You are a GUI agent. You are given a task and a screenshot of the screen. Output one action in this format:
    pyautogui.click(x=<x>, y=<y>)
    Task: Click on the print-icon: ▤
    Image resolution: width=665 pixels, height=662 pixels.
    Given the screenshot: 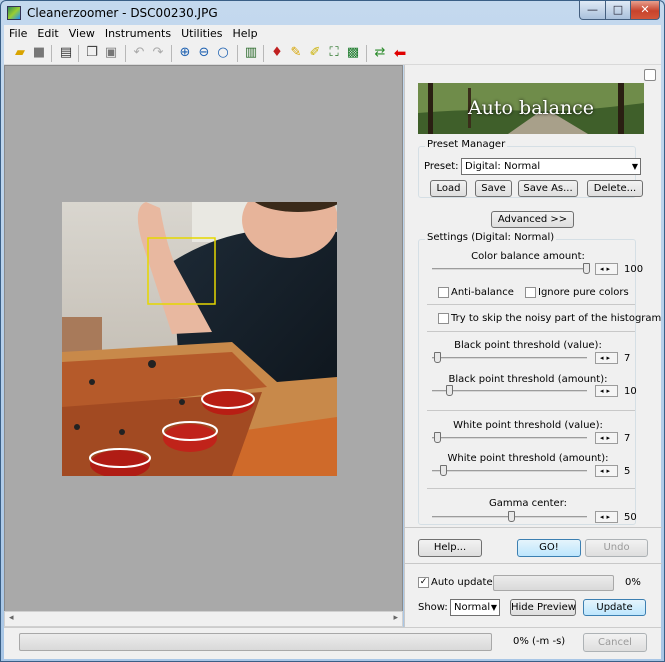 What is the action you would take?
    pyautogui.click(x=66, y=53)
    